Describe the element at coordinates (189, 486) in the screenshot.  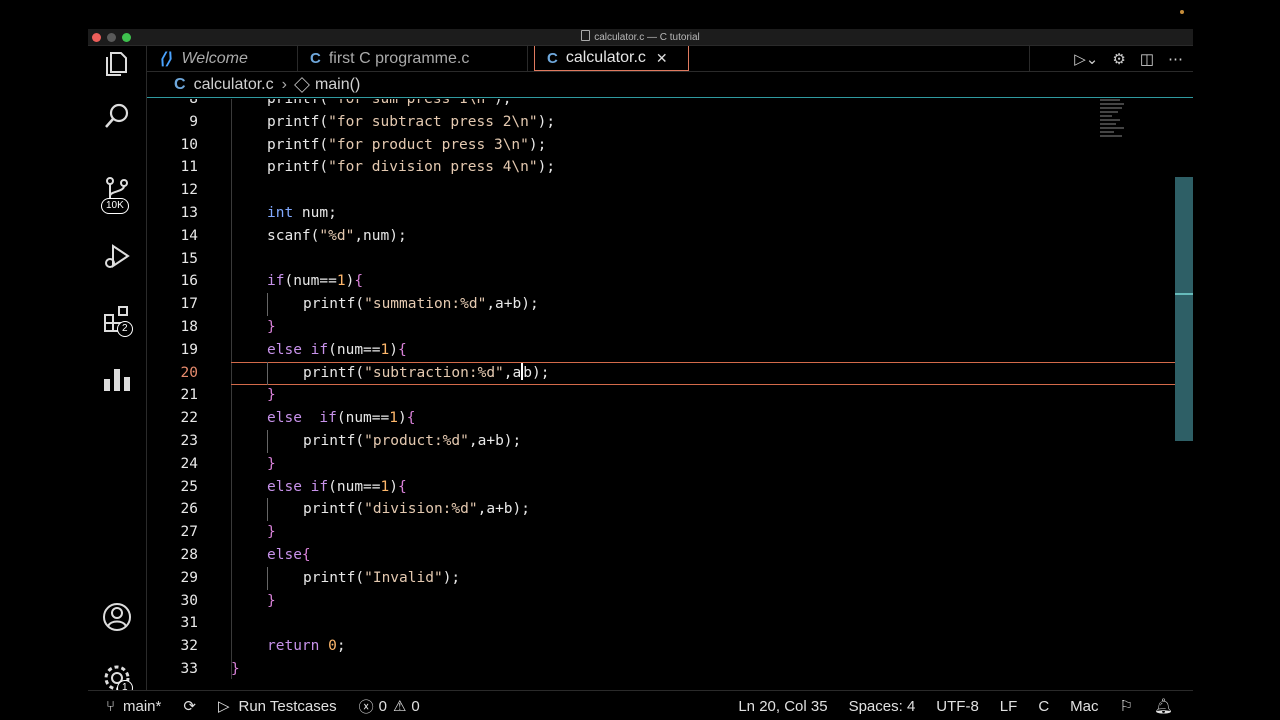
I see `line-number: 25` at that location.